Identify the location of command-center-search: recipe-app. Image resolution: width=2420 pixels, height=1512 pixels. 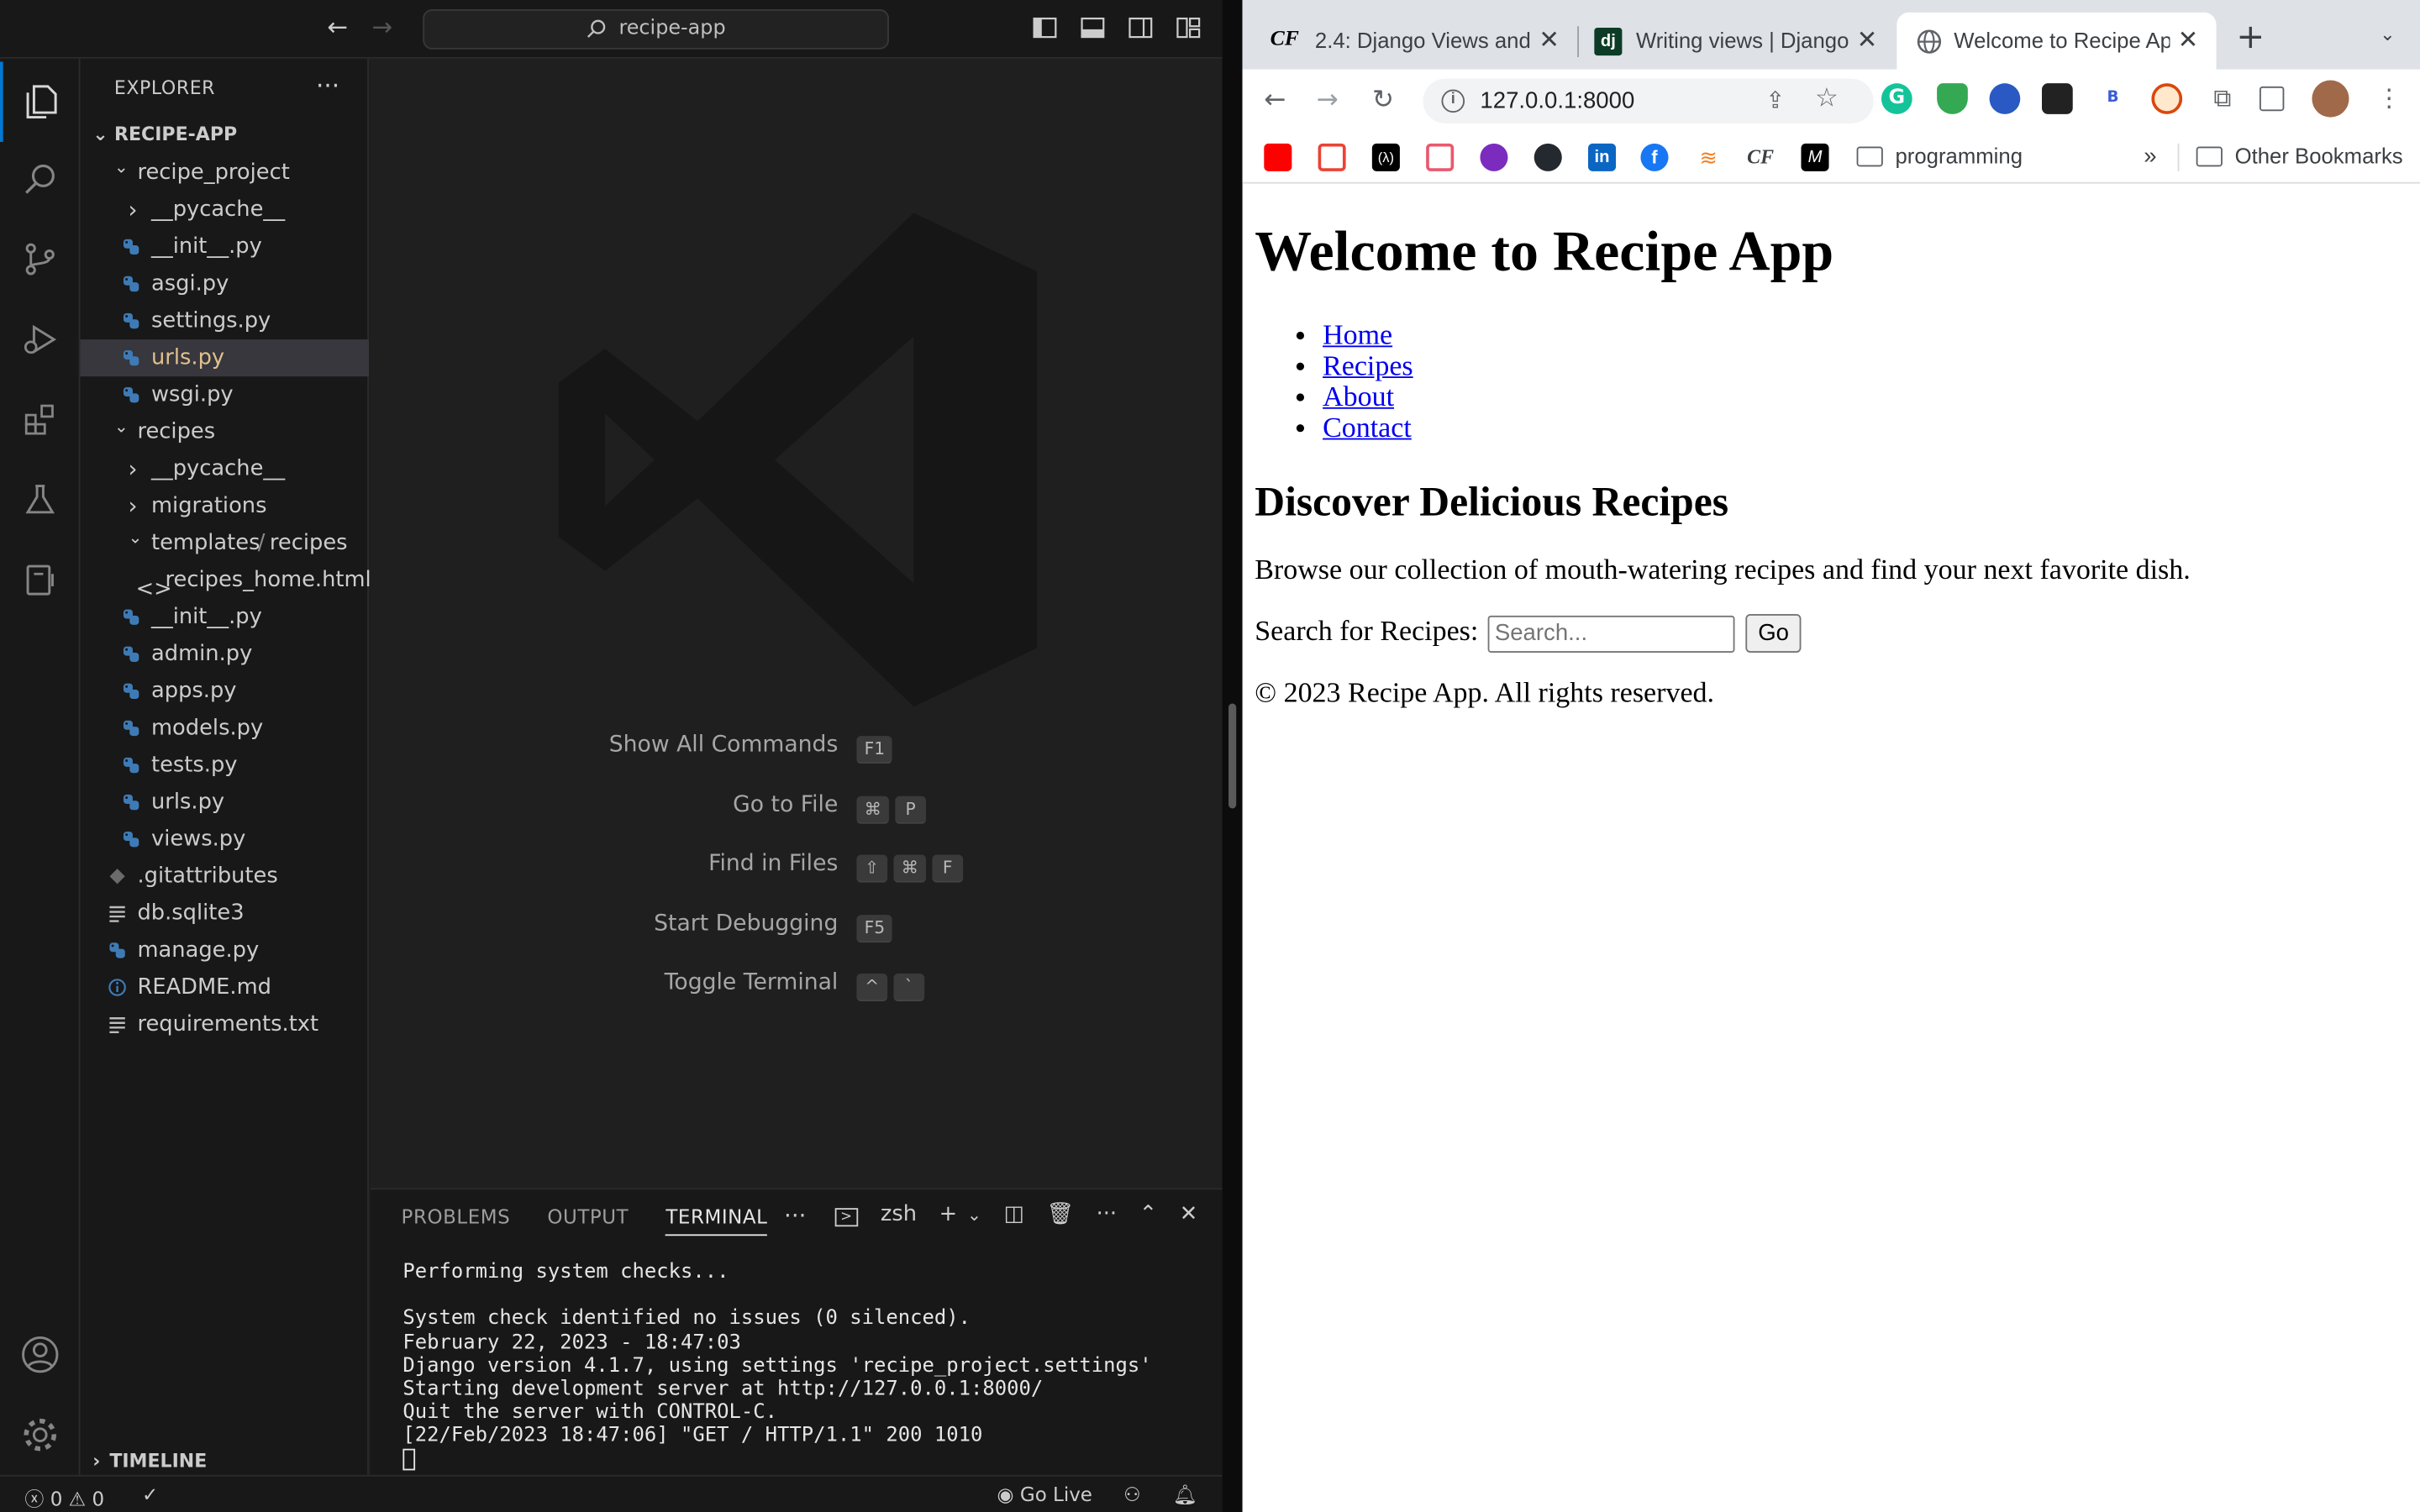
(656, 29).